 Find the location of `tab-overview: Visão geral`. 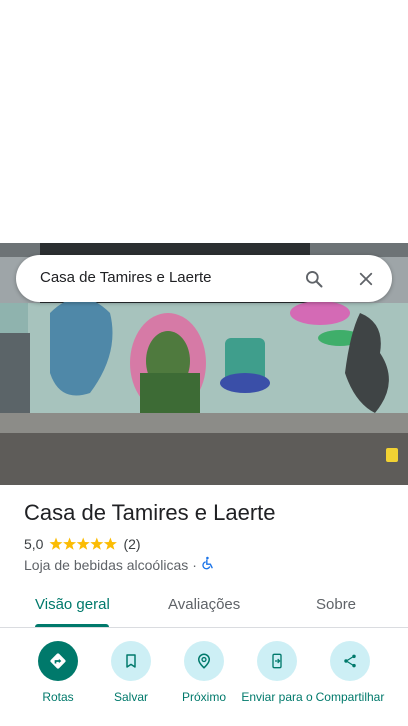

tab-overview: Visão geral is located at coordinates (72, 604).